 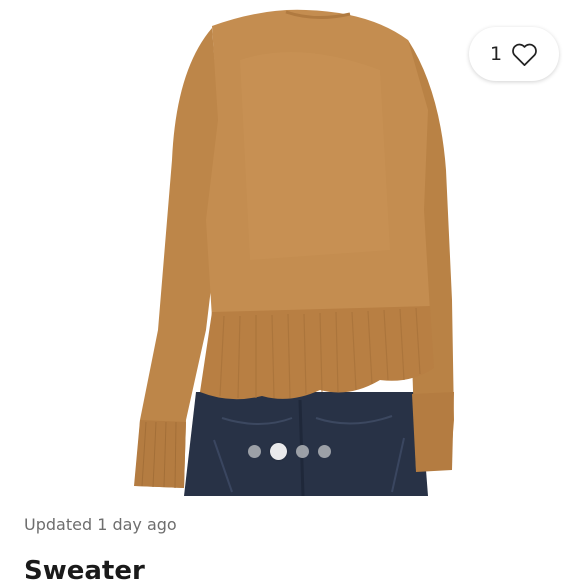 I want to click on heart-outline-icon, so click(x=524, y=54).